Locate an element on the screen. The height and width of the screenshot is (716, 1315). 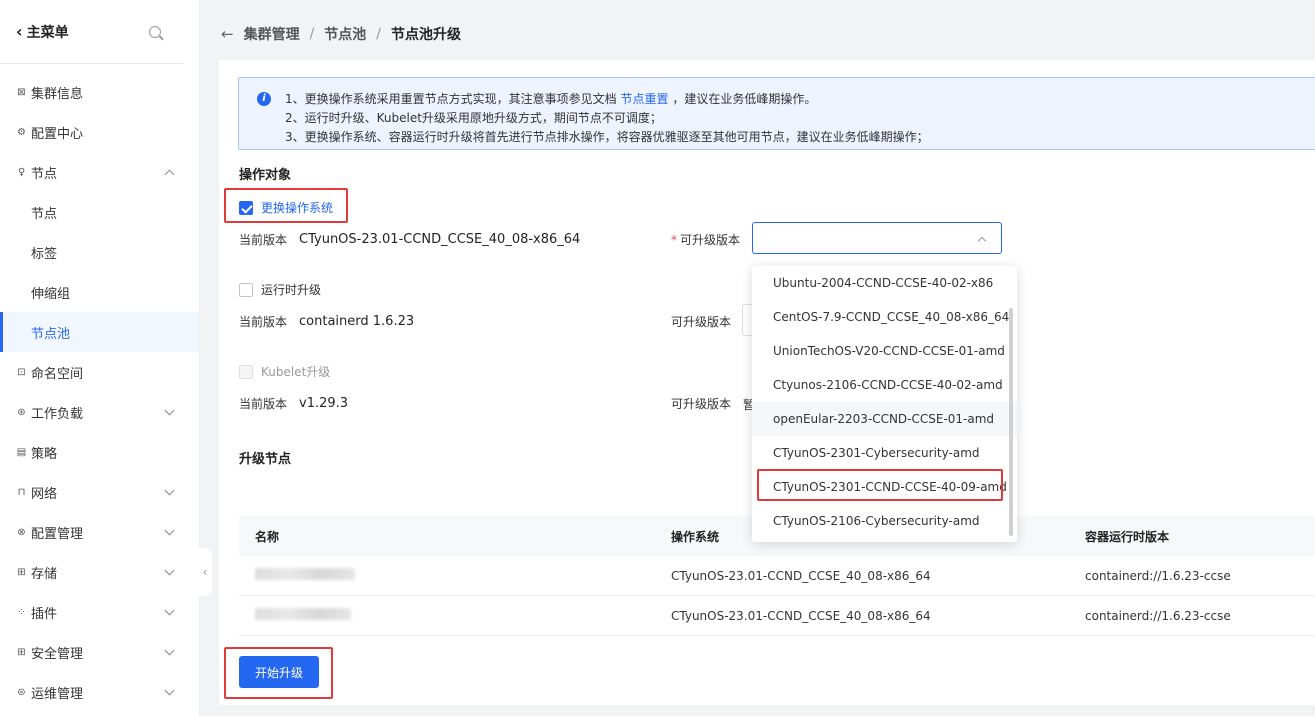
sidebar-item-policy: ▤ 策略 is located at coordinates (99, 452).